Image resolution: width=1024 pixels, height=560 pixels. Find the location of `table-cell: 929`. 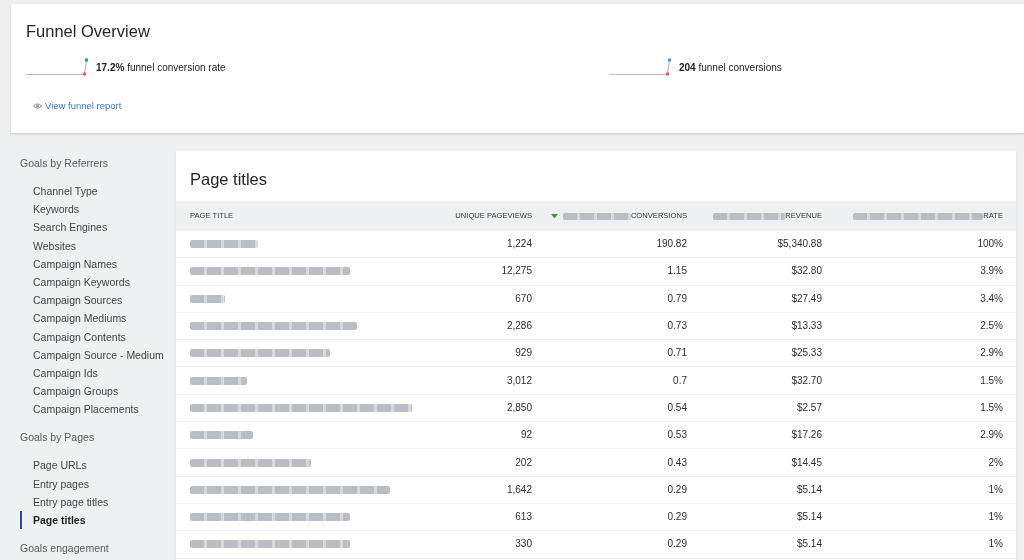

table-cell: 929 is located at coordinates (523, 353).